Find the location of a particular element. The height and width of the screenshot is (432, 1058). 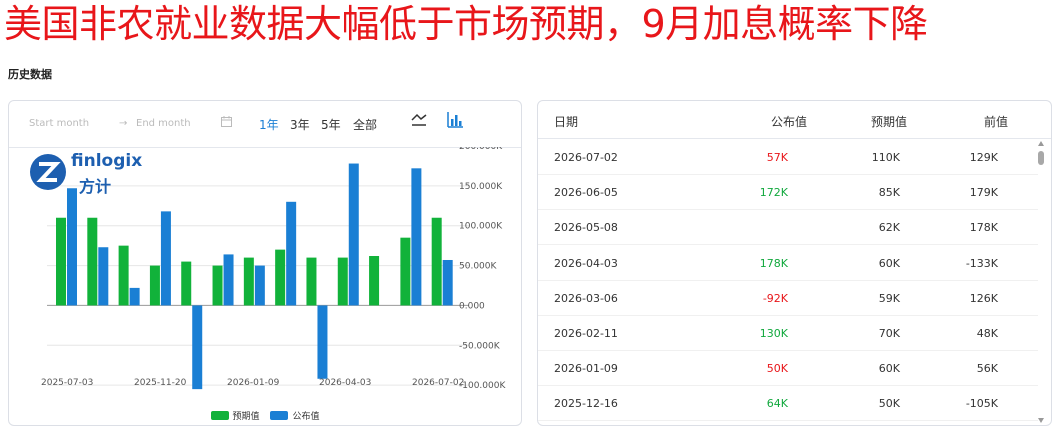

table-row: 2026-06-05 172K 85K 179K is located at coordinates (788, 192).